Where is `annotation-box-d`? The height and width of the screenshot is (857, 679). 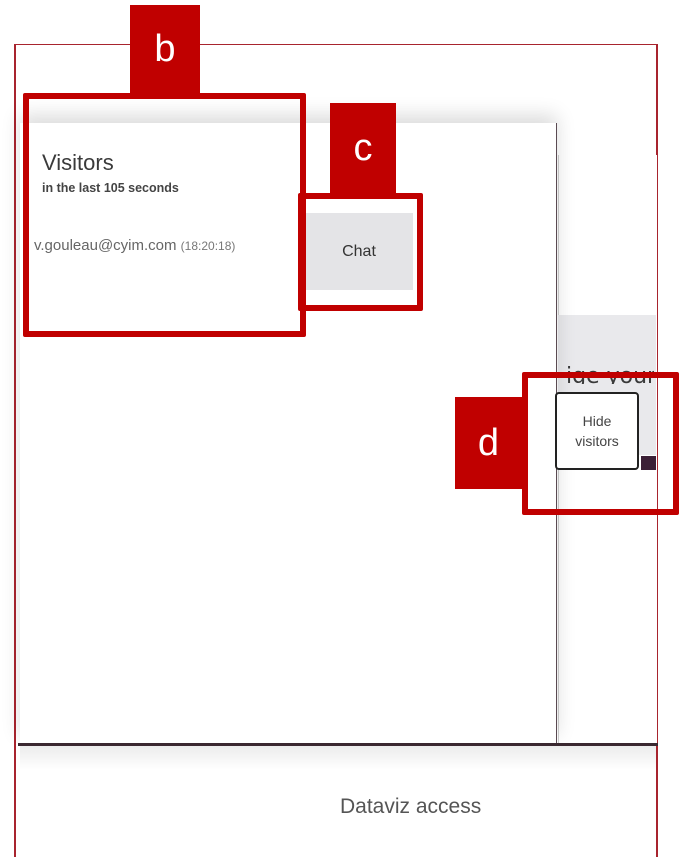 annotation-box-d is located at coordinates (600, 443).